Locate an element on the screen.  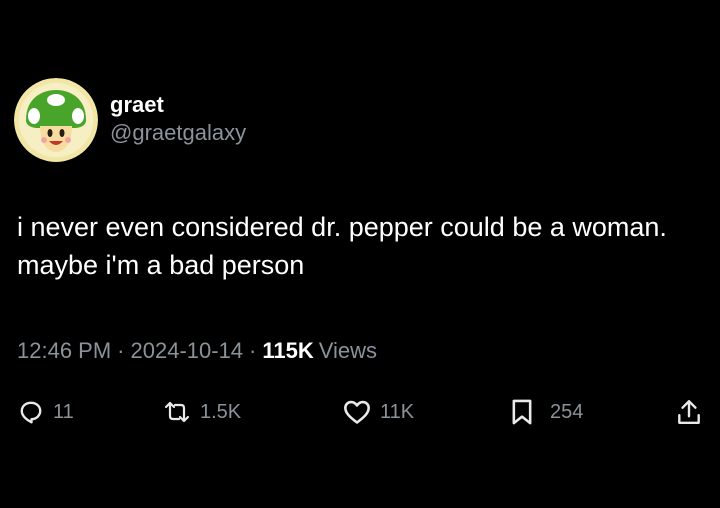
reply-icon is located at coordinates (31, 412).